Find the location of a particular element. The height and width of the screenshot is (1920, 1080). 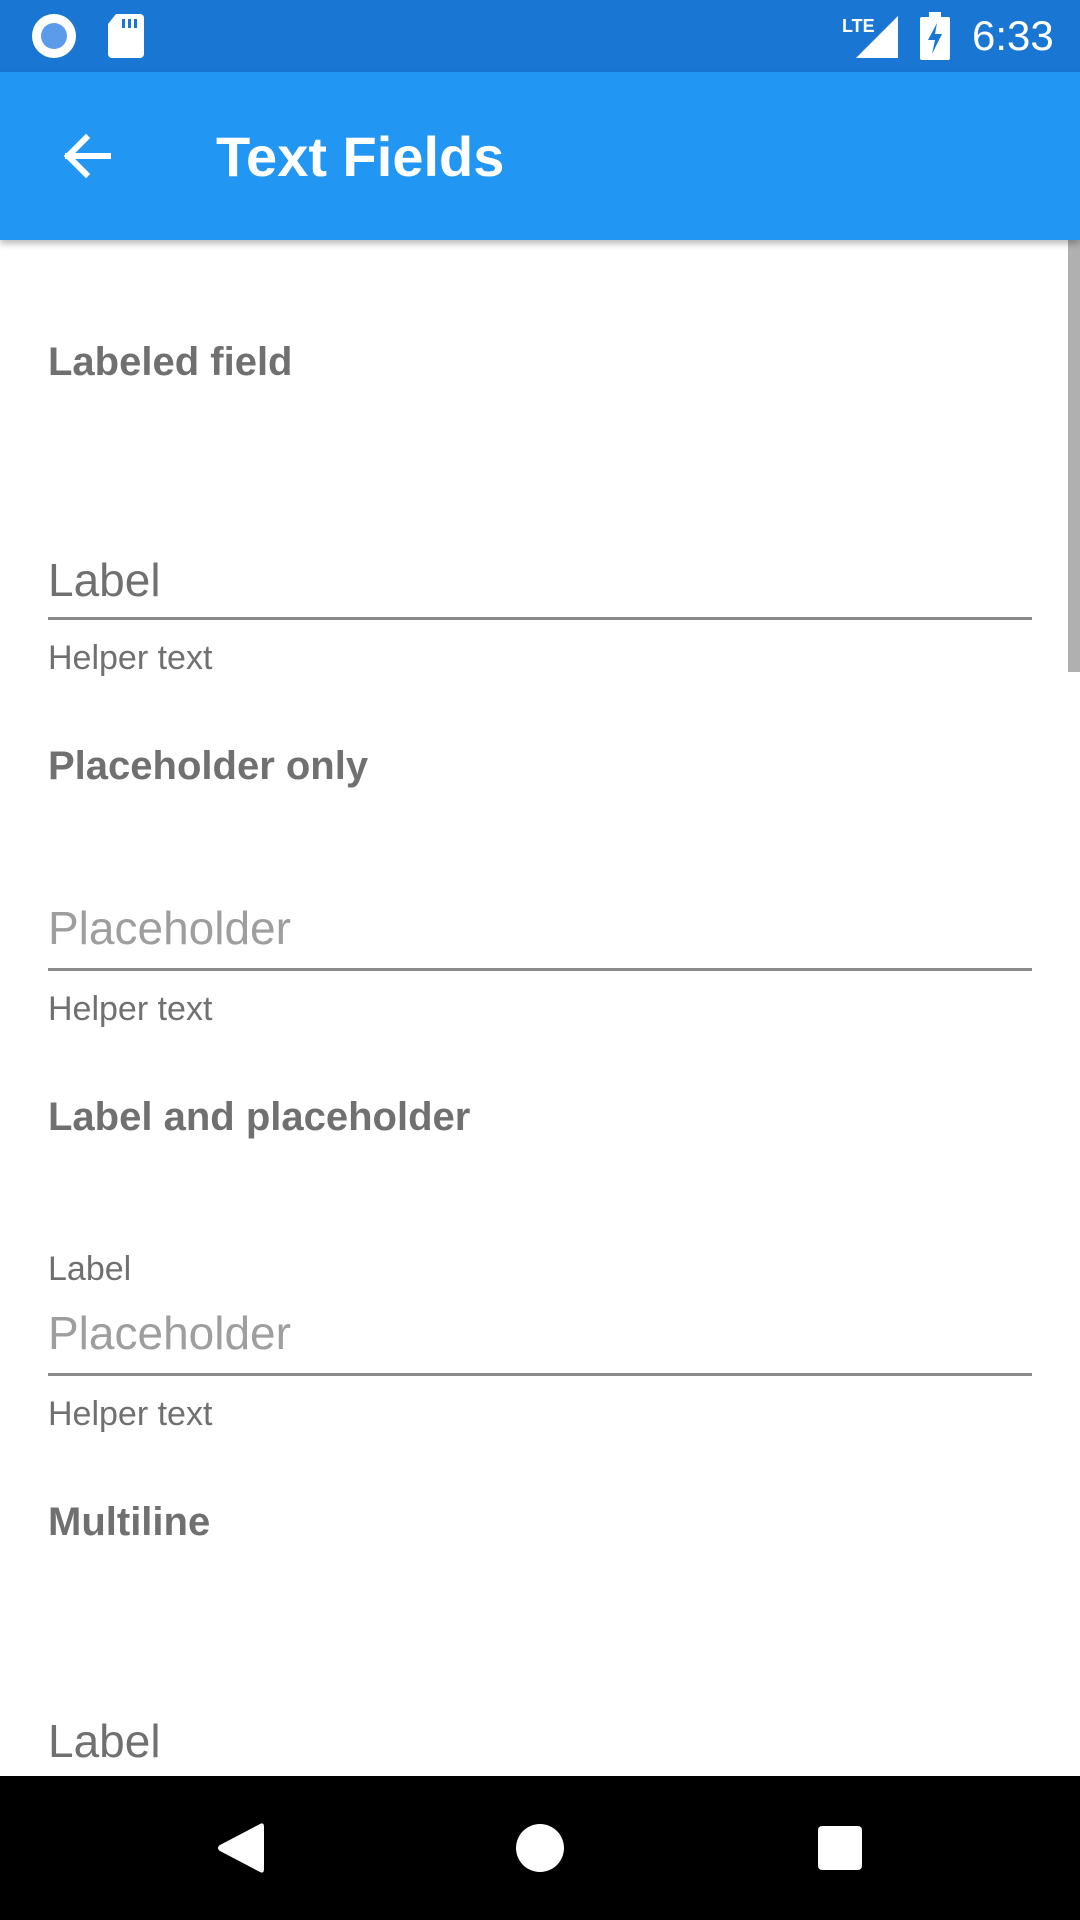

status-time: 6:33 is located at coordinates (1013, 35).